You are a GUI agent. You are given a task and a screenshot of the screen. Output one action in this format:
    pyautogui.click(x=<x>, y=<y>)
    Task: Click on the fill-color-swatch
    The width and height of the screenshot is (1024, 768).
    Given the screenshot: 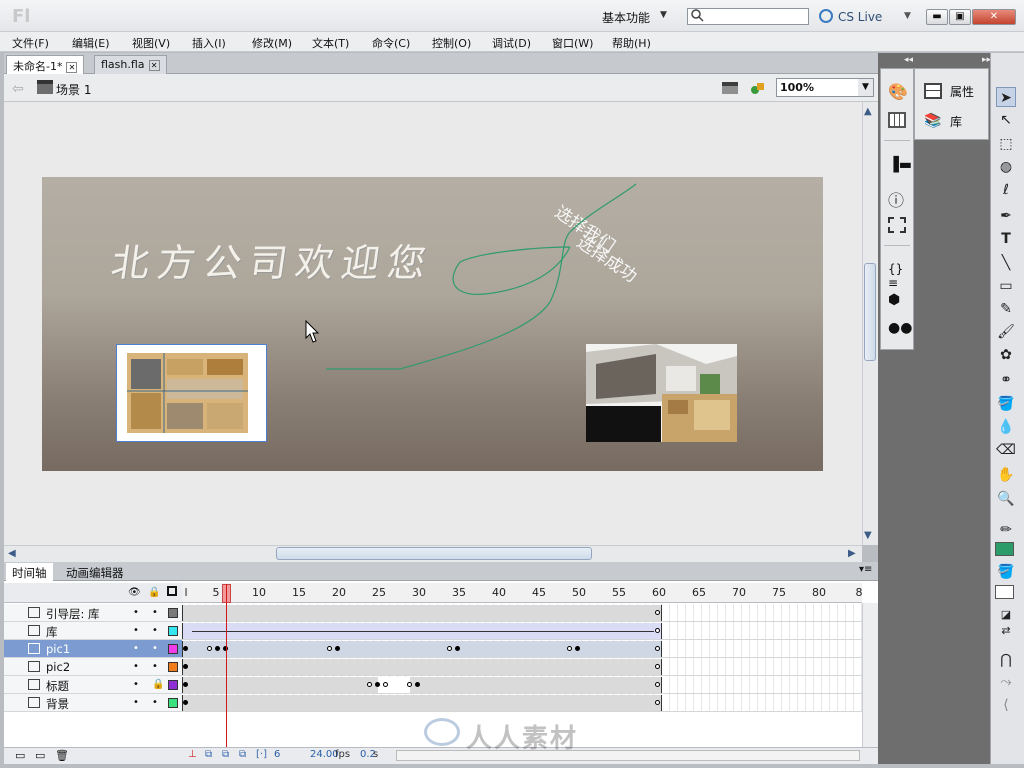 What is the action you would take?
    pyautogui.click(x=1004, y=592)
    